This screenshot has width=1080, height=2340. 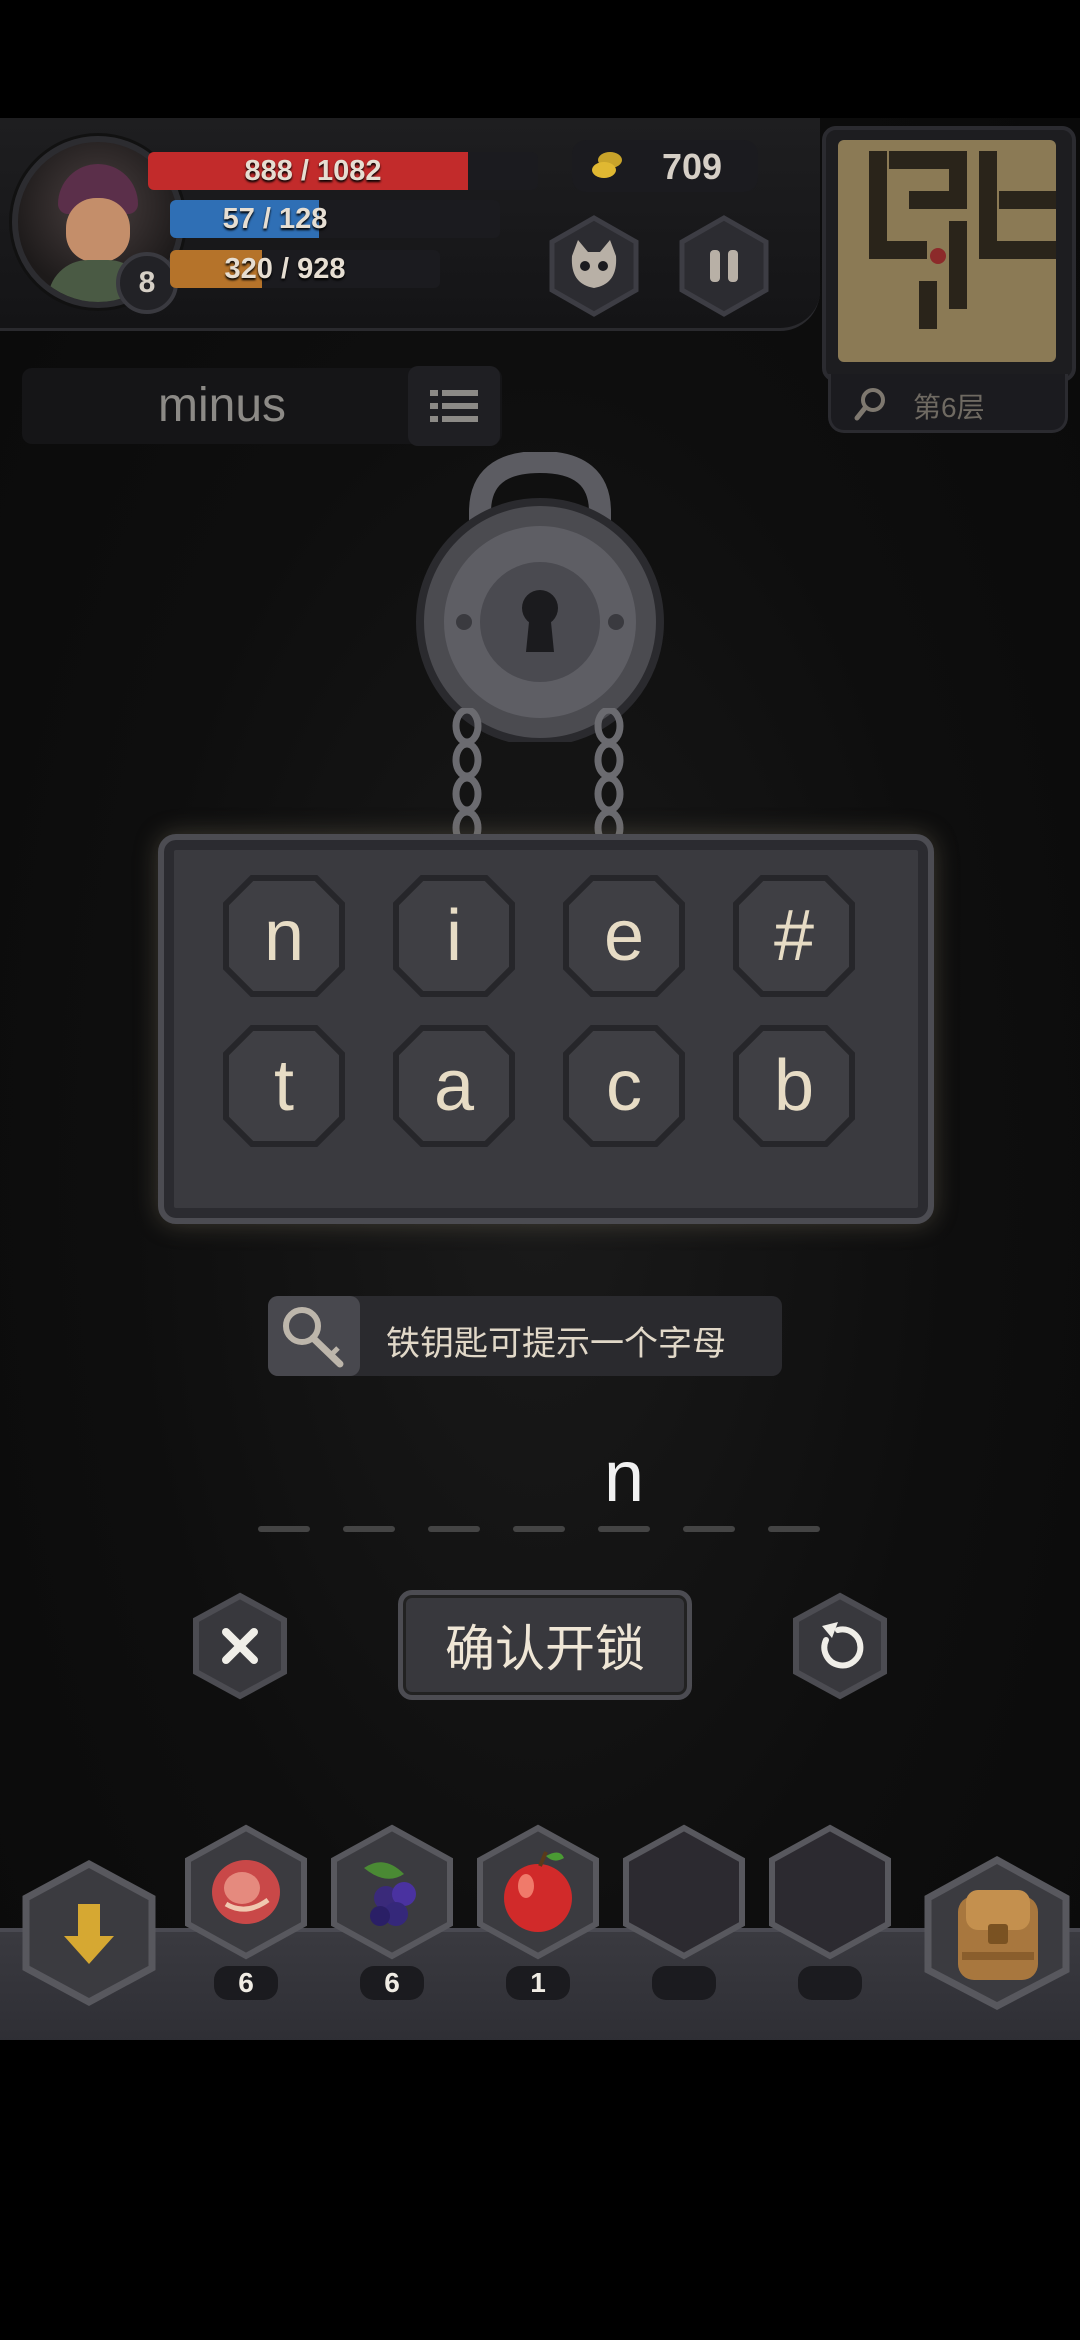 I want to click on letter-key: n, so click(x=284, y=936).